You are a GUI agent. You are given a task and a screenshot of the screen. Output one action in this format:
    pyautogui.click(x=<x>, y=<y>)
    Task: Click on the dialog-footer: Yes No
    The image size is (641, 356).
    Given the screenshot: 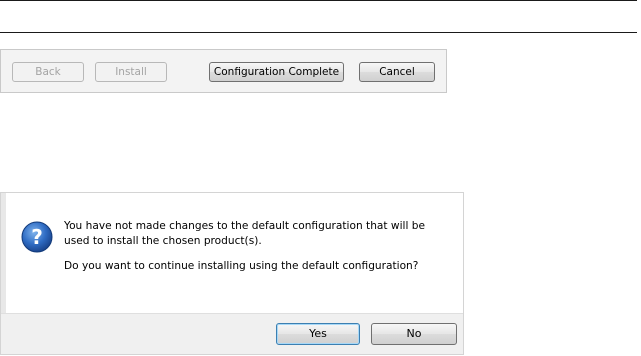 What is the action you would take?
    pyautogui.click(x=232, y=333)
    